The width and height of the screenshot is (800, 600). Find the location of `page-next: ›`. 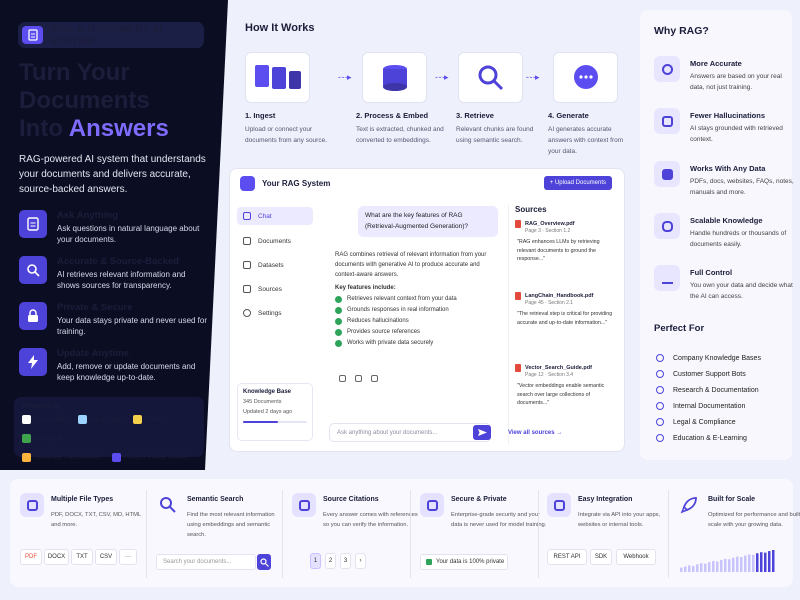

page-next: › is located at coordinates (360, 561).